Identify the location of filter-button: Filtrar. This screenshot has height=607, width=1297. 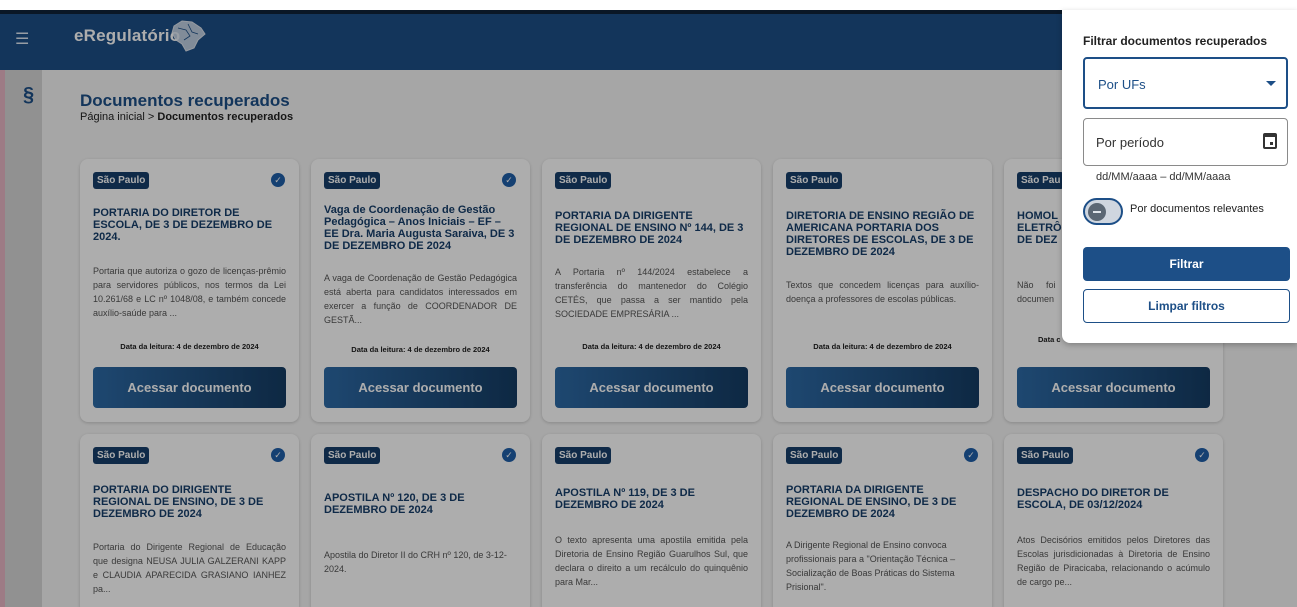
(1186, 264).